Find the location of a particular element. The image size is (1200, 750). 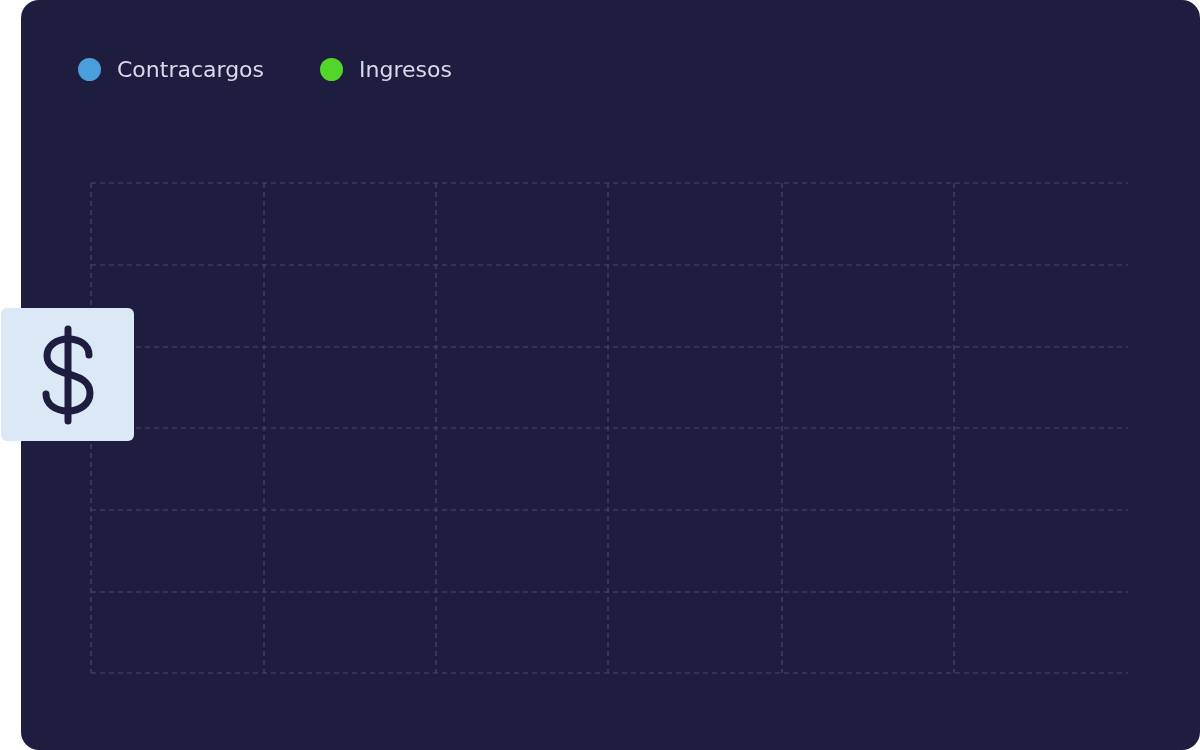

legend-label: Ingresos is located at coordinates (405, 69).